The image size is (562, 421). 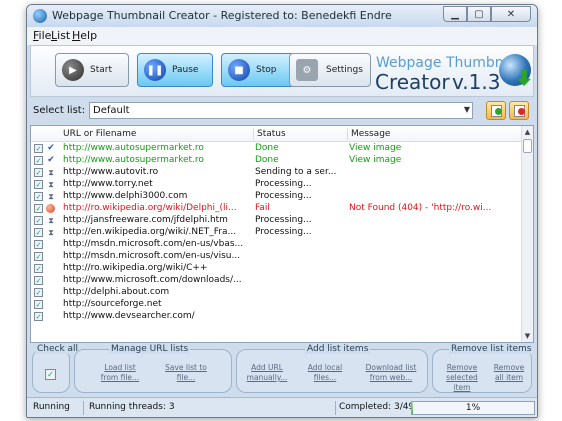 What do you see at coordinates (155, 70) in the screenshot?
I see `pause-icon: ❚❚` at bounding box center [155, 70].